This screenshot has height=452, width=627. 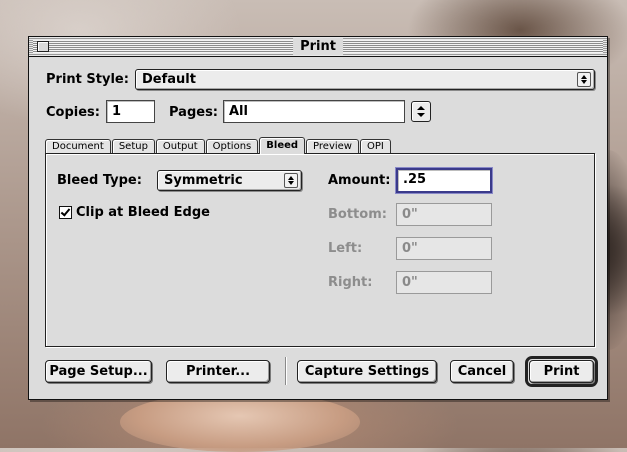 What do you see at coordinates (444, 214) in the screenshot?
I see `bottom-field: 0"` at bounding box center [444, 214].